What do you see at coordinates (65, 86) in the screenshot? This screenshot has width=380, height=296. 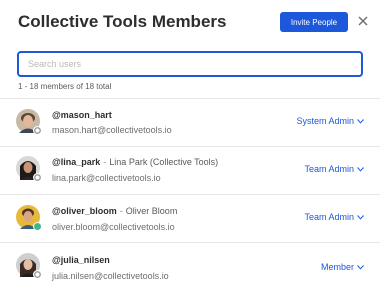 I see `member-count: 1 - 18 members of 18 total` at bounding box center [65, 86].